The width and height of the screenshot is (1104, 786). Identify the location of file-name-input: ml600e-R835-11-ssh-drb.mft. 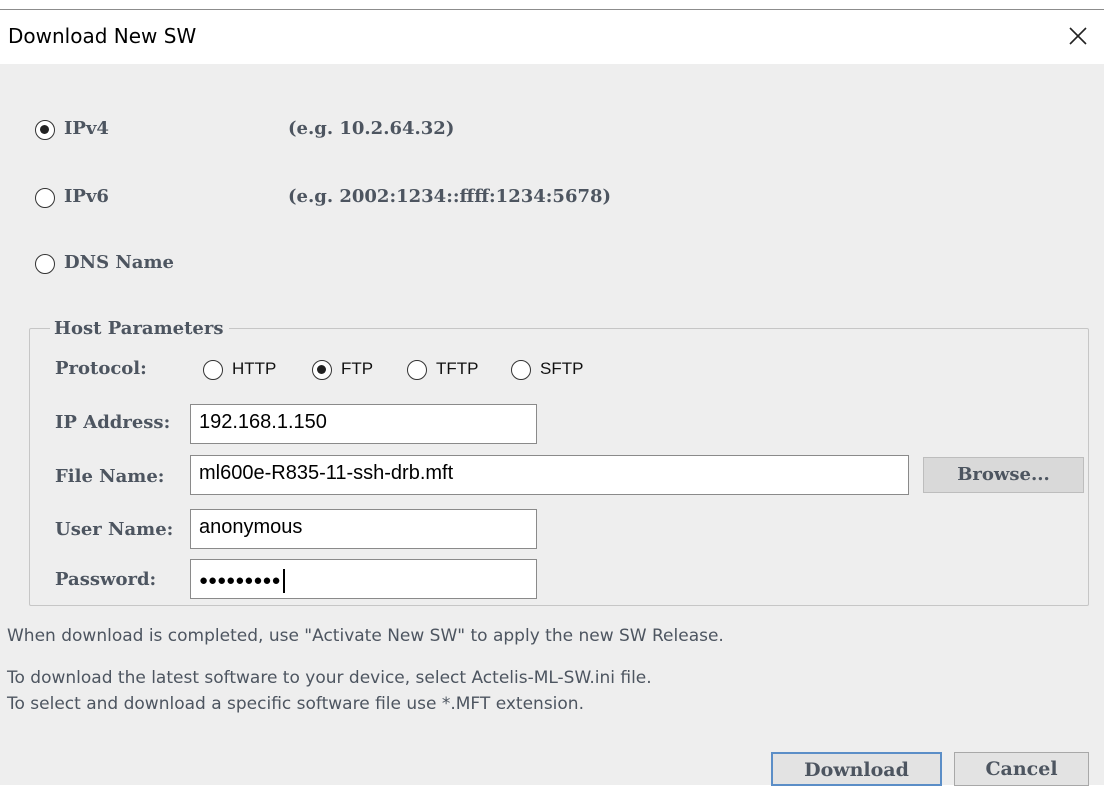
(549, 475).